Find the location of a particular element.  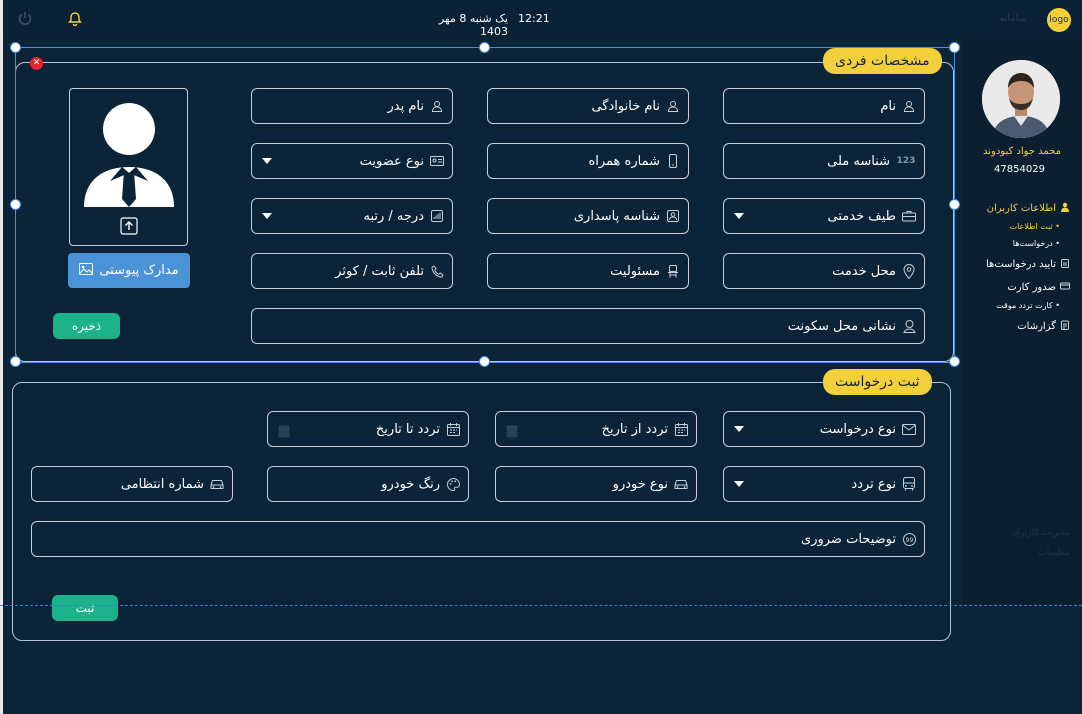

national-id-label: شناسه ملی is located at coordinates (858, 161).